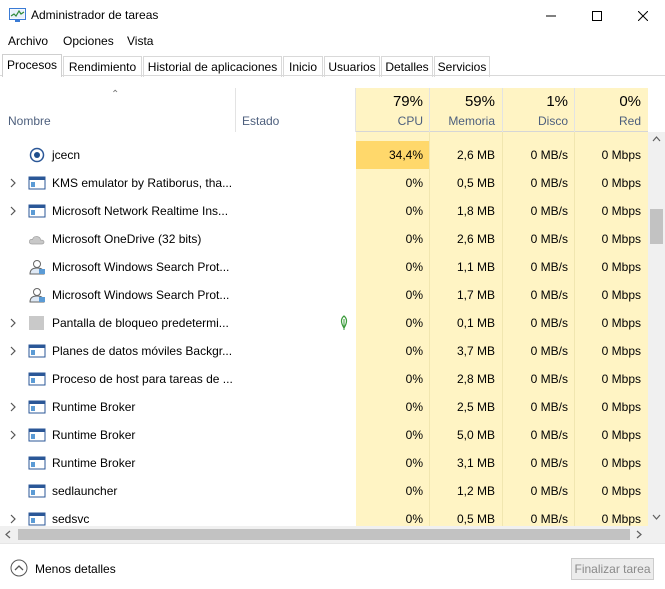 This screenshot has height=589, width=665. What do you see at coordinates (656, 139) in the screenshot?
I see `scroll-up-icon` at bounding box center [656, 139].